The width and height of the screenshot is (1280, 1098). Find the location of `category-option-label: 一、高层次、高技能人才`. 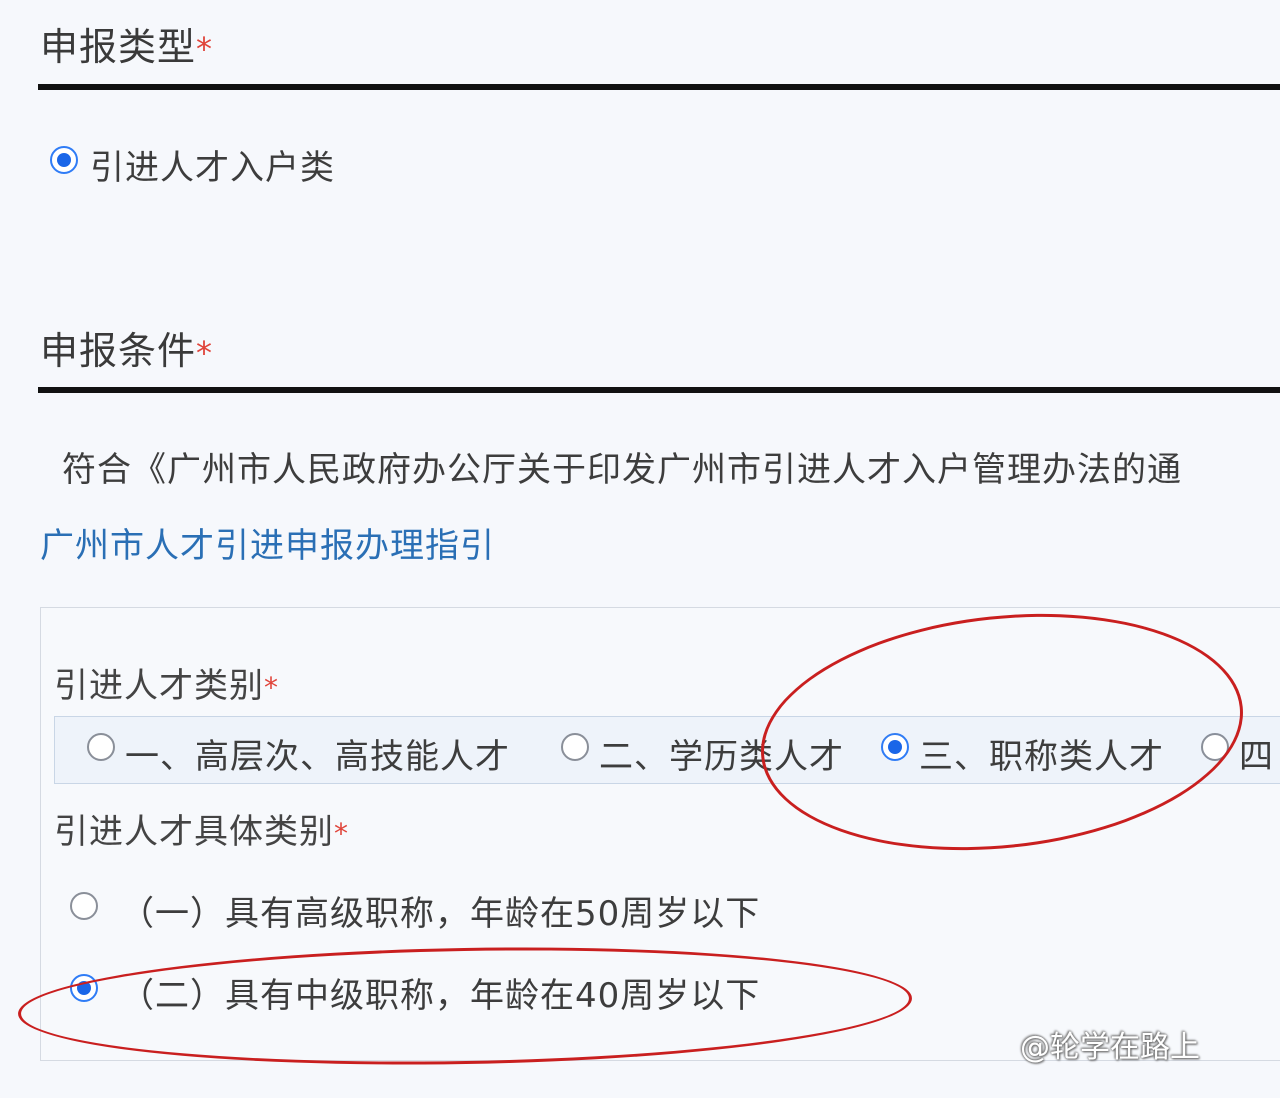

category-option-label: 一、高层次、高技能人才 is located at coordinates (317, 757).